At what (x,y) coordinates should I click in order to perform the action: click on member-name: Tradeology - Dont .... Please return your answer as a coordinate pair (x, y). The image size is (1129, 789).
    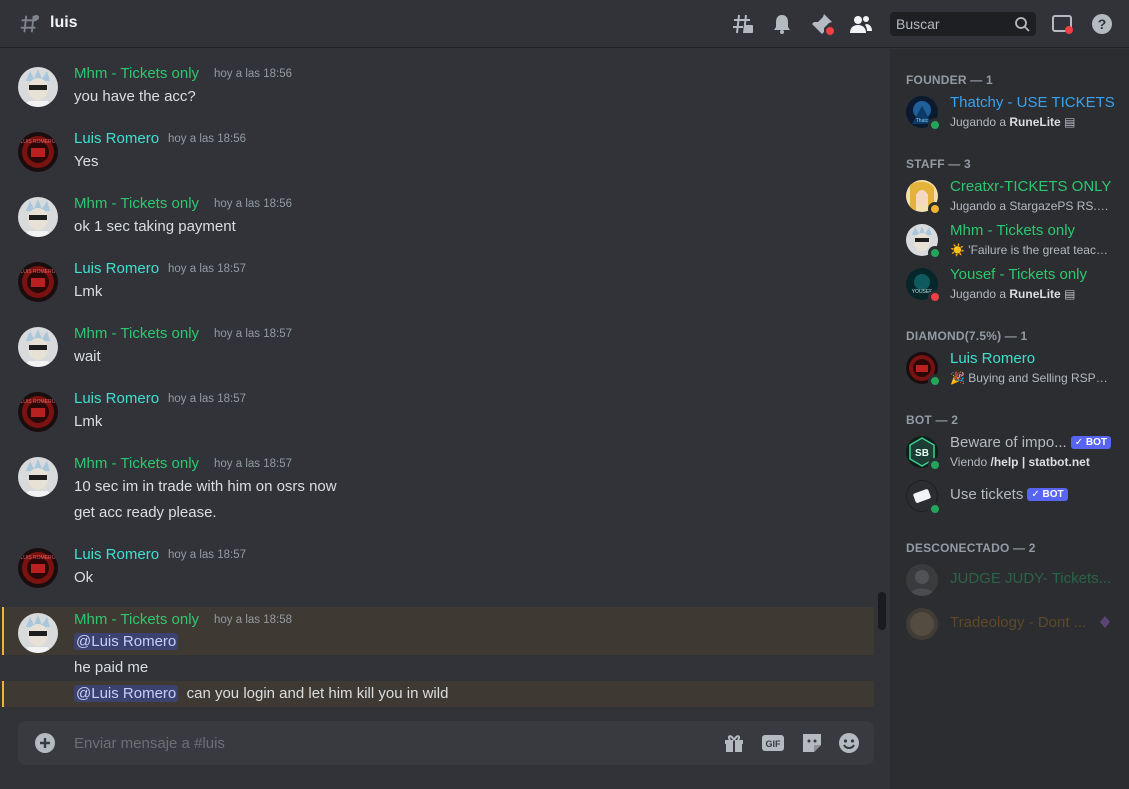
    Looking at the image, I should click on (1018, 622).